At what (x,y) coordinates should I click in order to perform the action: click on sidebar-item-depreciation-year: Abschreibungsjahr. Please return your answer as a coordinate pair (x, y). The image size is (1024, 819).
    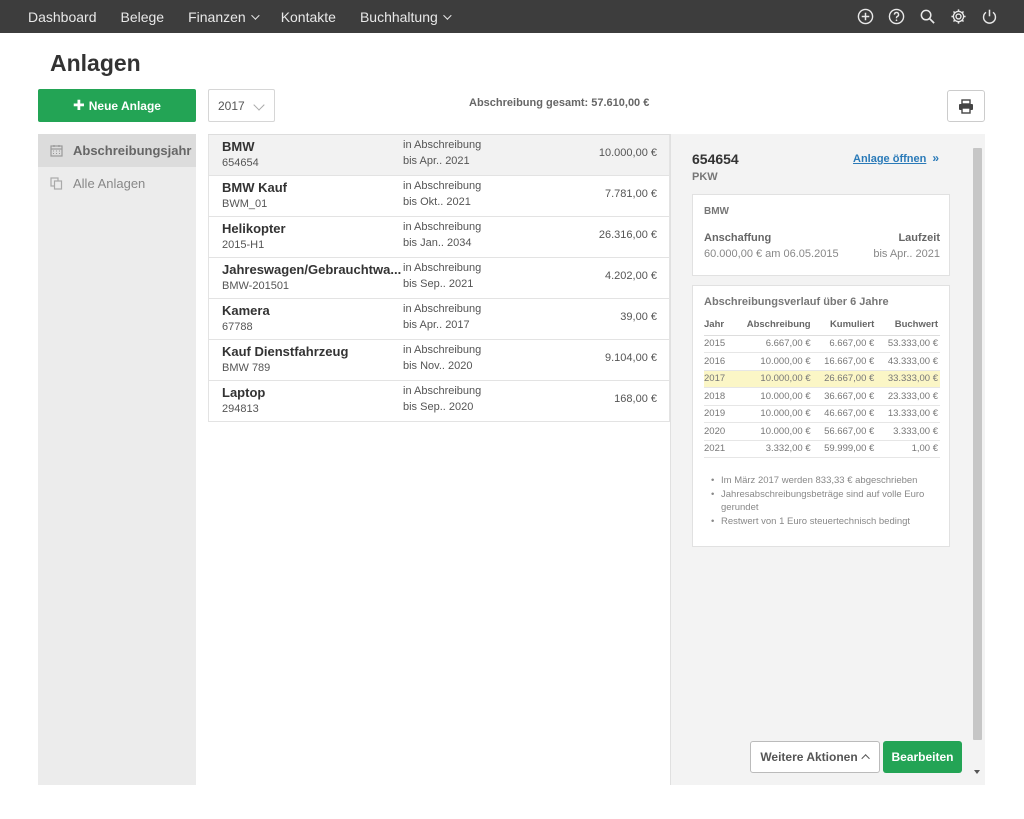
    Looking at the image, I should click on (117, 150).